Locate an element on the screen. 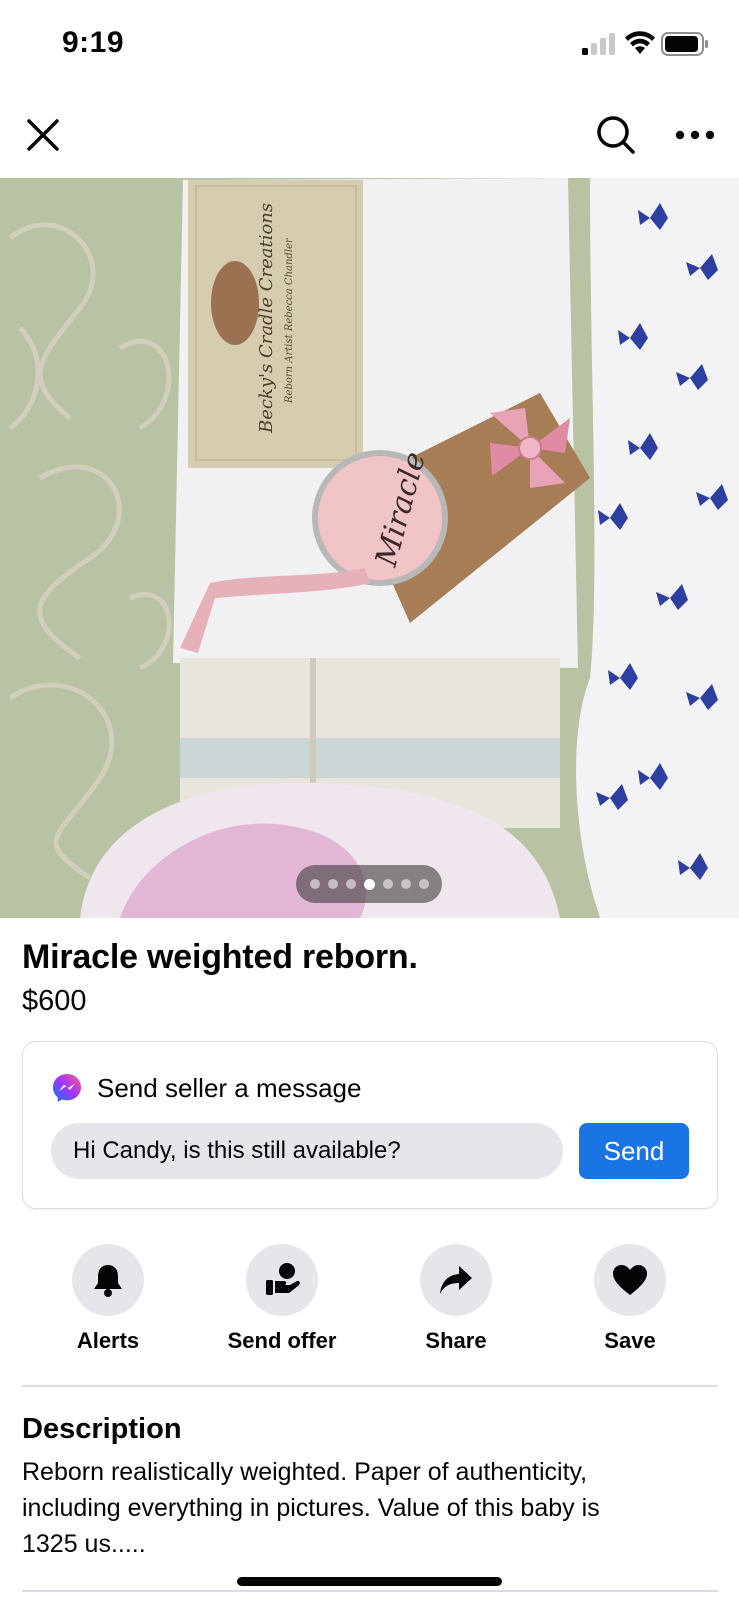  messenger-icon is located at coordinates (67, 1088).